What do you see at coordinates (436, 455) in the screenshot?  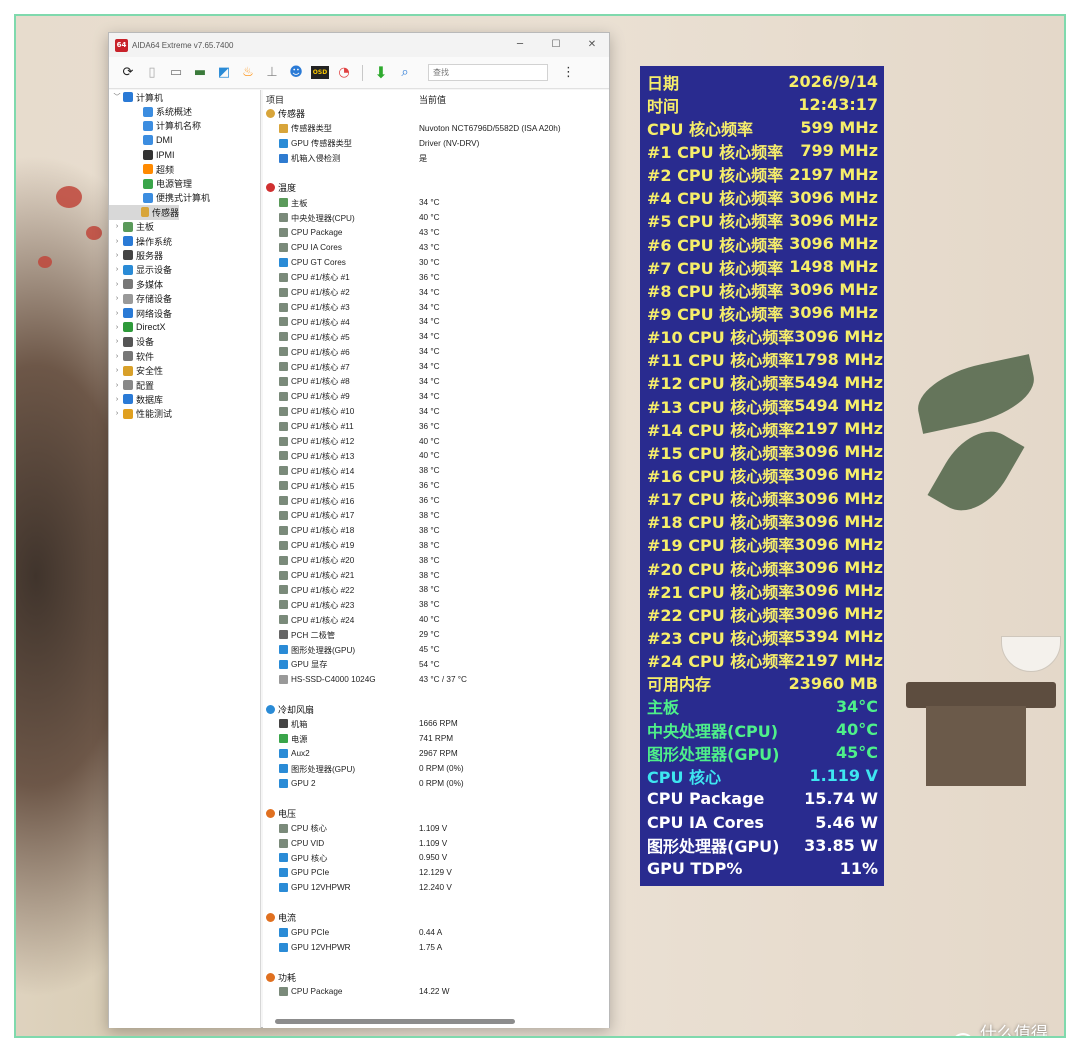 I see `sensor-row: CPU #1/核心 #13 40 °C` at bounding box center [436, 455].